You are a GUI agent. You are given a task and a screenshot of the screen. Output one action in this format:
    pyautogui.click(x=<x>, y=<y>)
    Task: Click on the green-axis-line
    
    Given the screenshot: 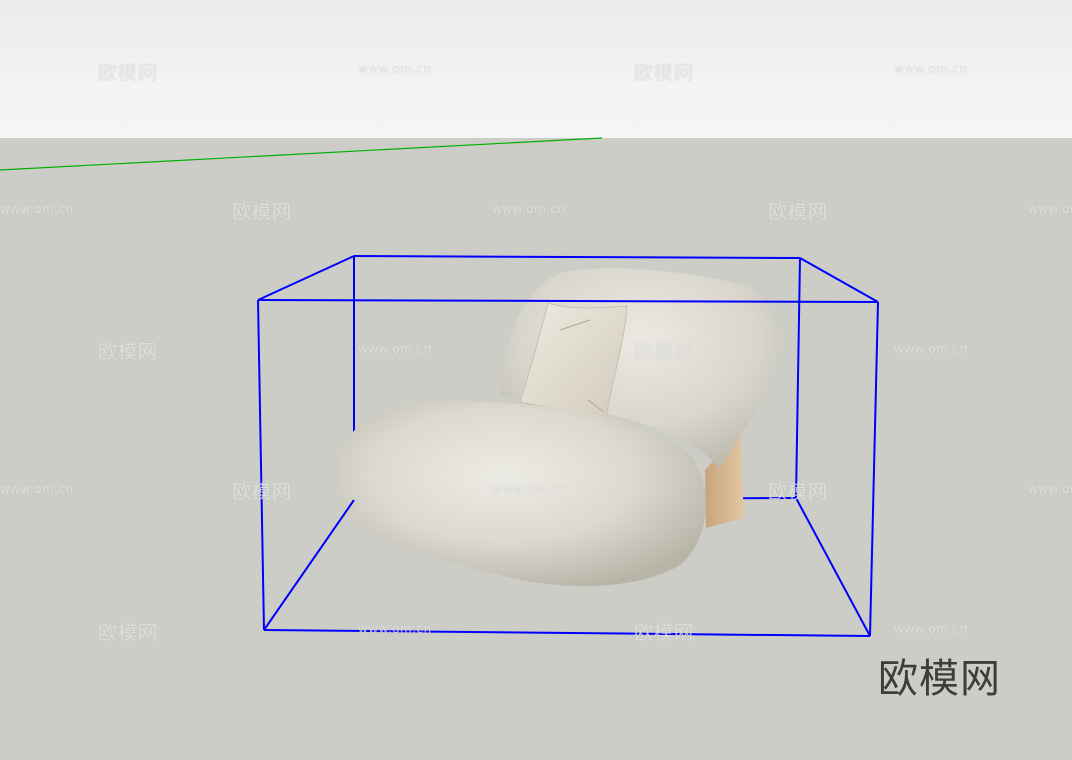 What is the action you would take?
    pyautogui.click(x=301, y=154)
    